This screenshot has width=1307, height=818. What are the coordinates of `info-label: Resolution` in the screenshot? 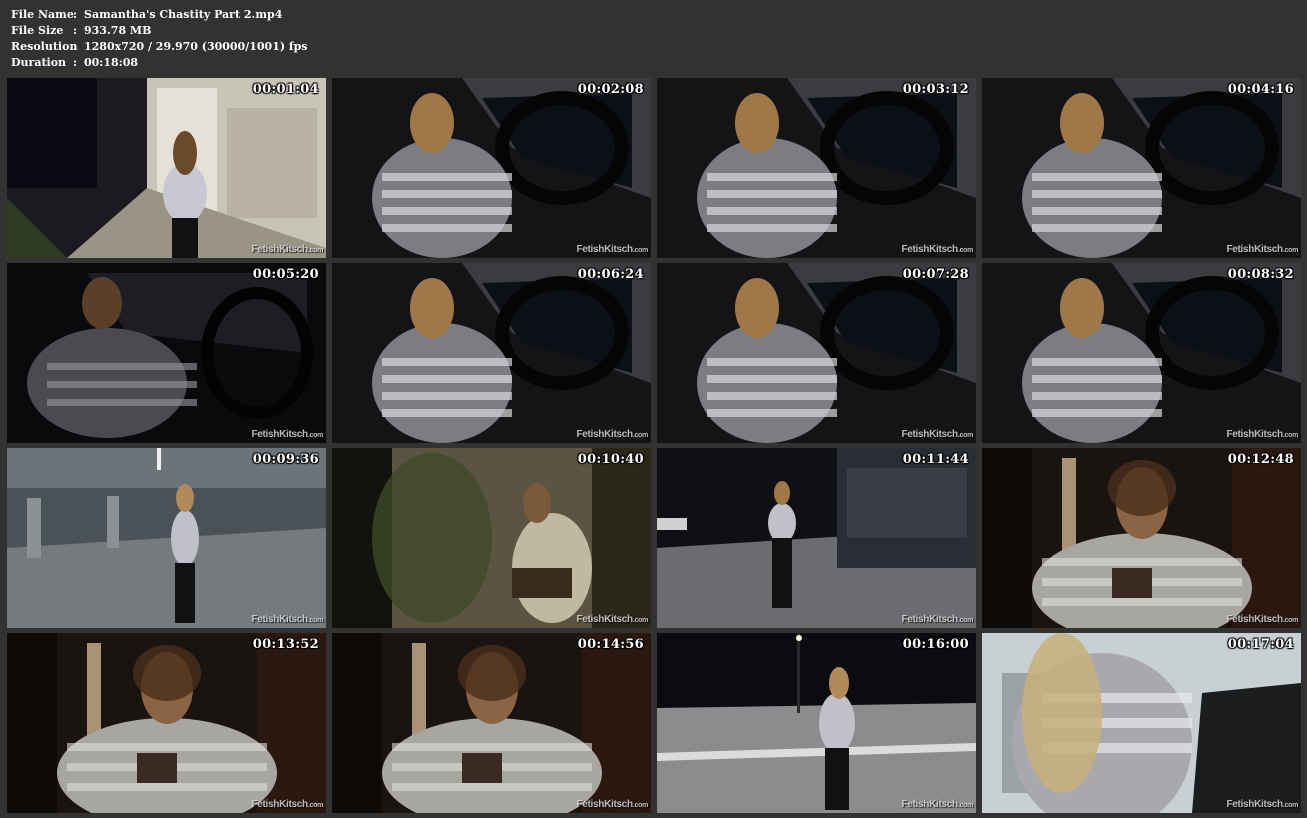 It's located at (44, 46).